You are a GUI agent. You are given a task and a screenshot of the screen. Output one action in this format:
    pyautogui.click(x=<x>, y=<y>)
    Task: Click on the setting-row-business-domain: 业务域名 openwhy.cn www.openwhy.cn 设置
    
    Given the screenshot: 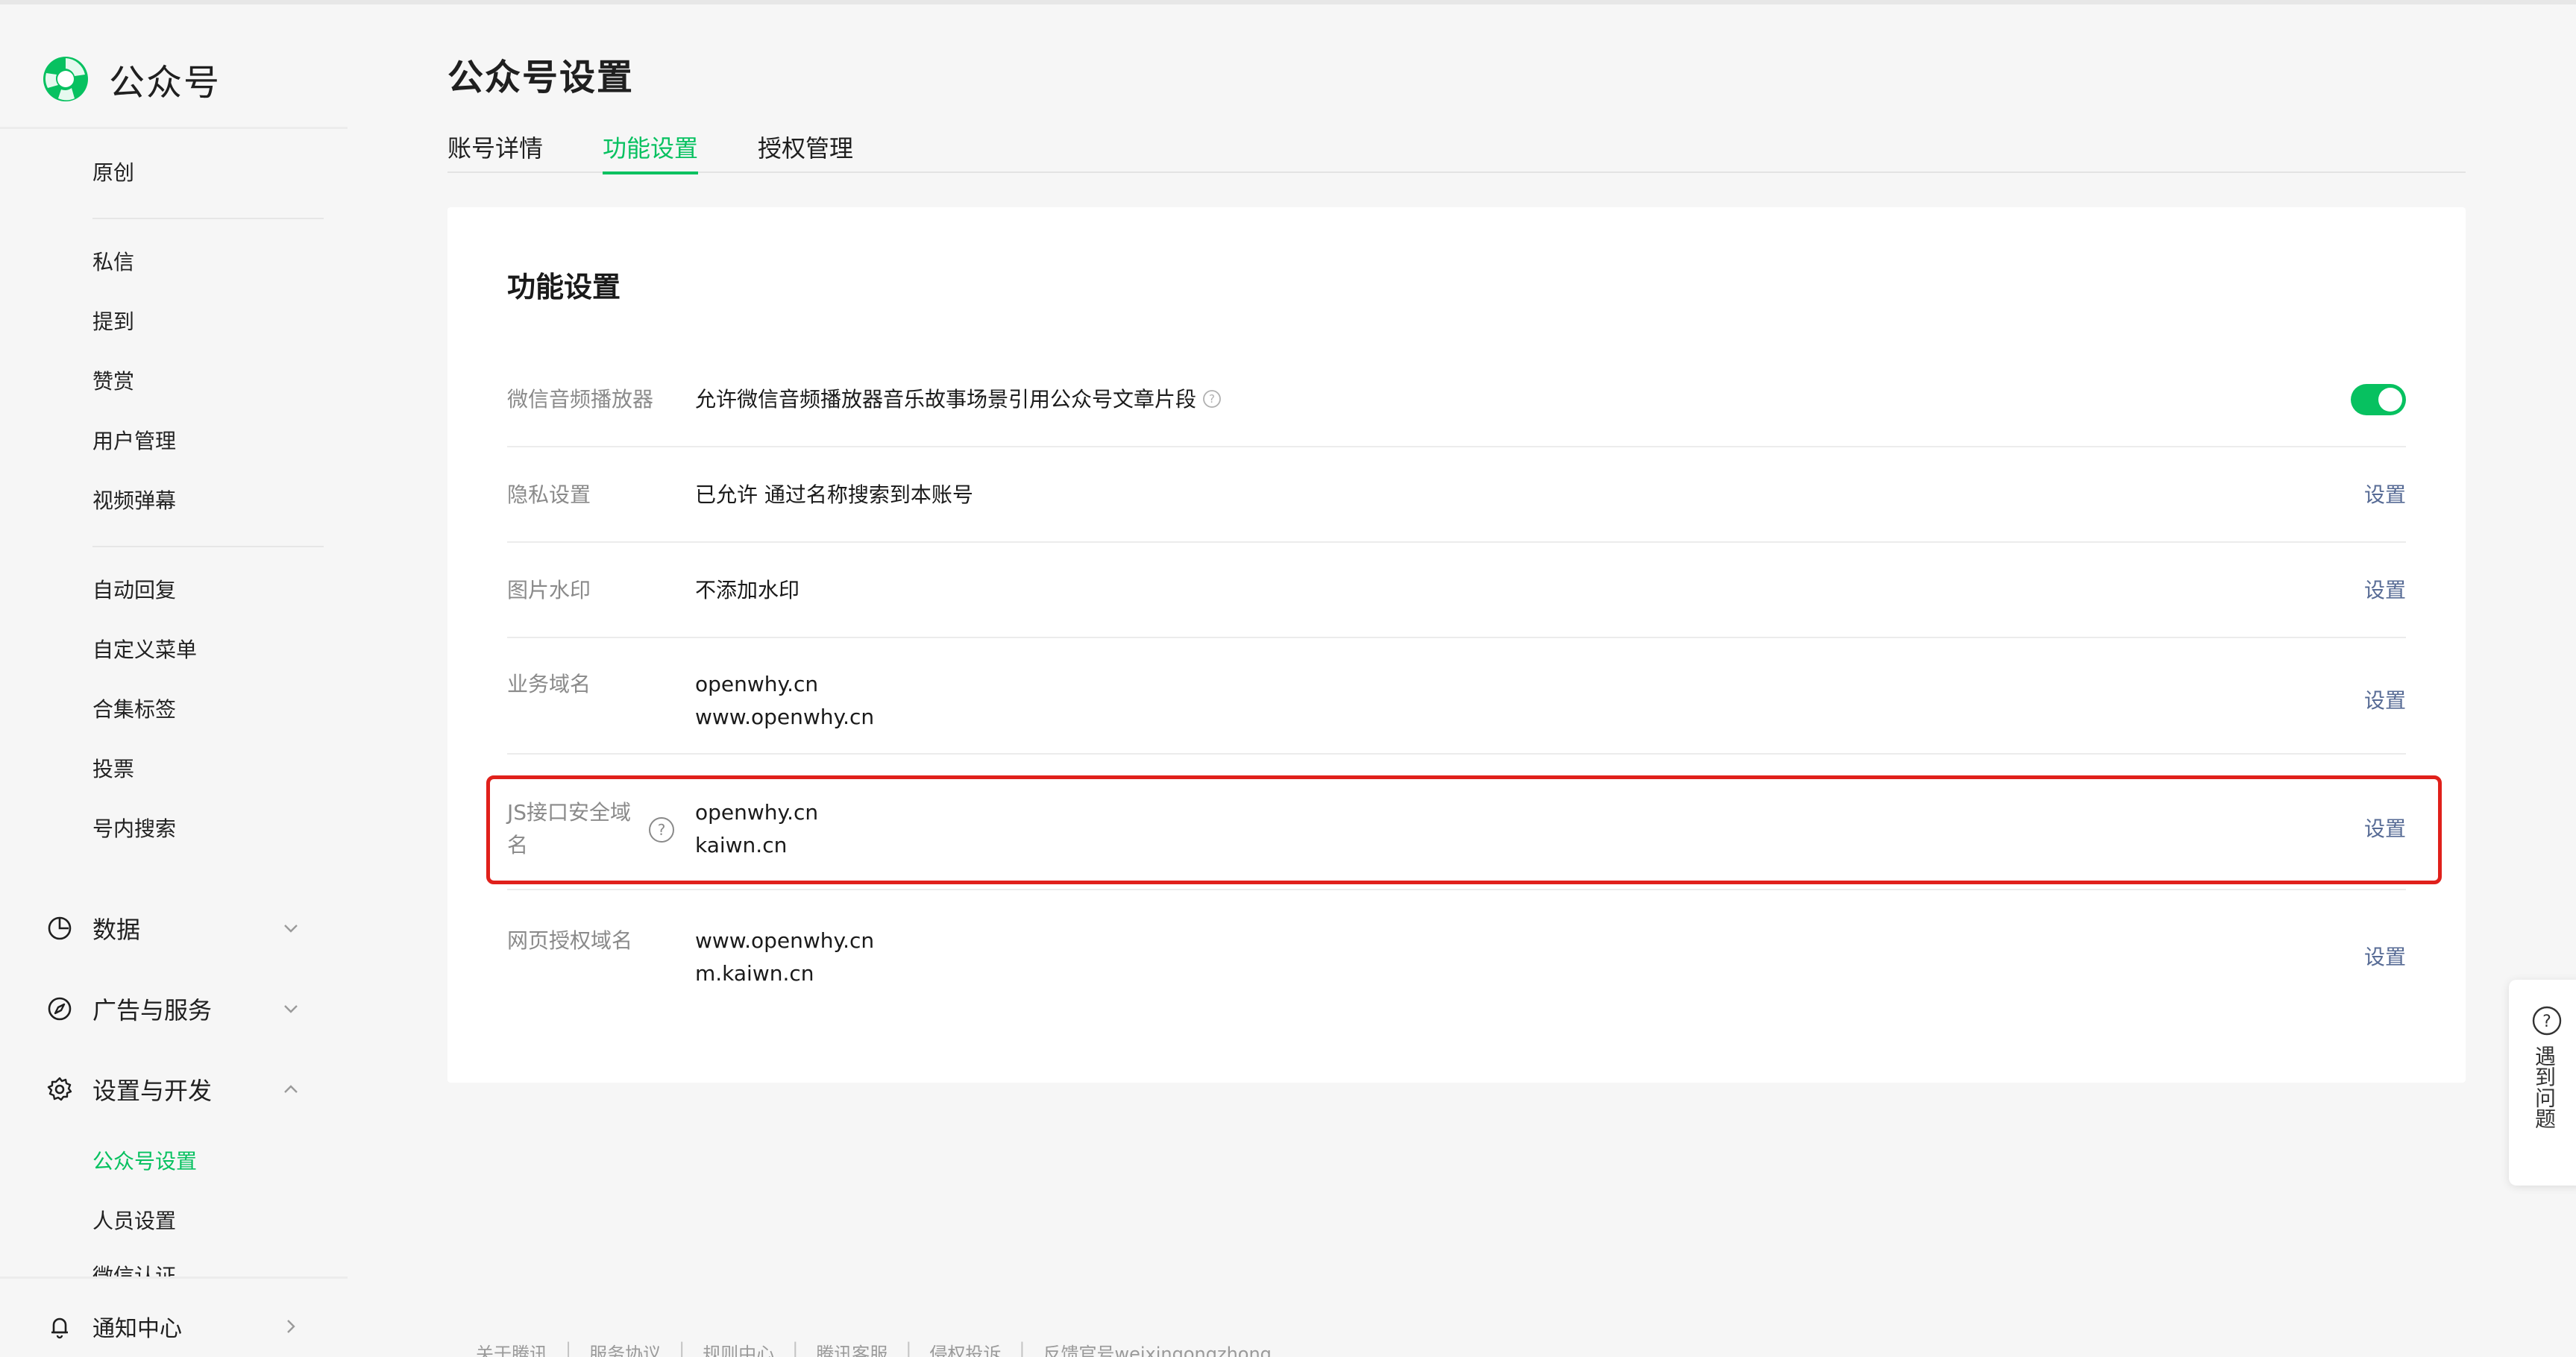 What is the action you would take?
    pyautogui.click(x=1456, y=711)
    